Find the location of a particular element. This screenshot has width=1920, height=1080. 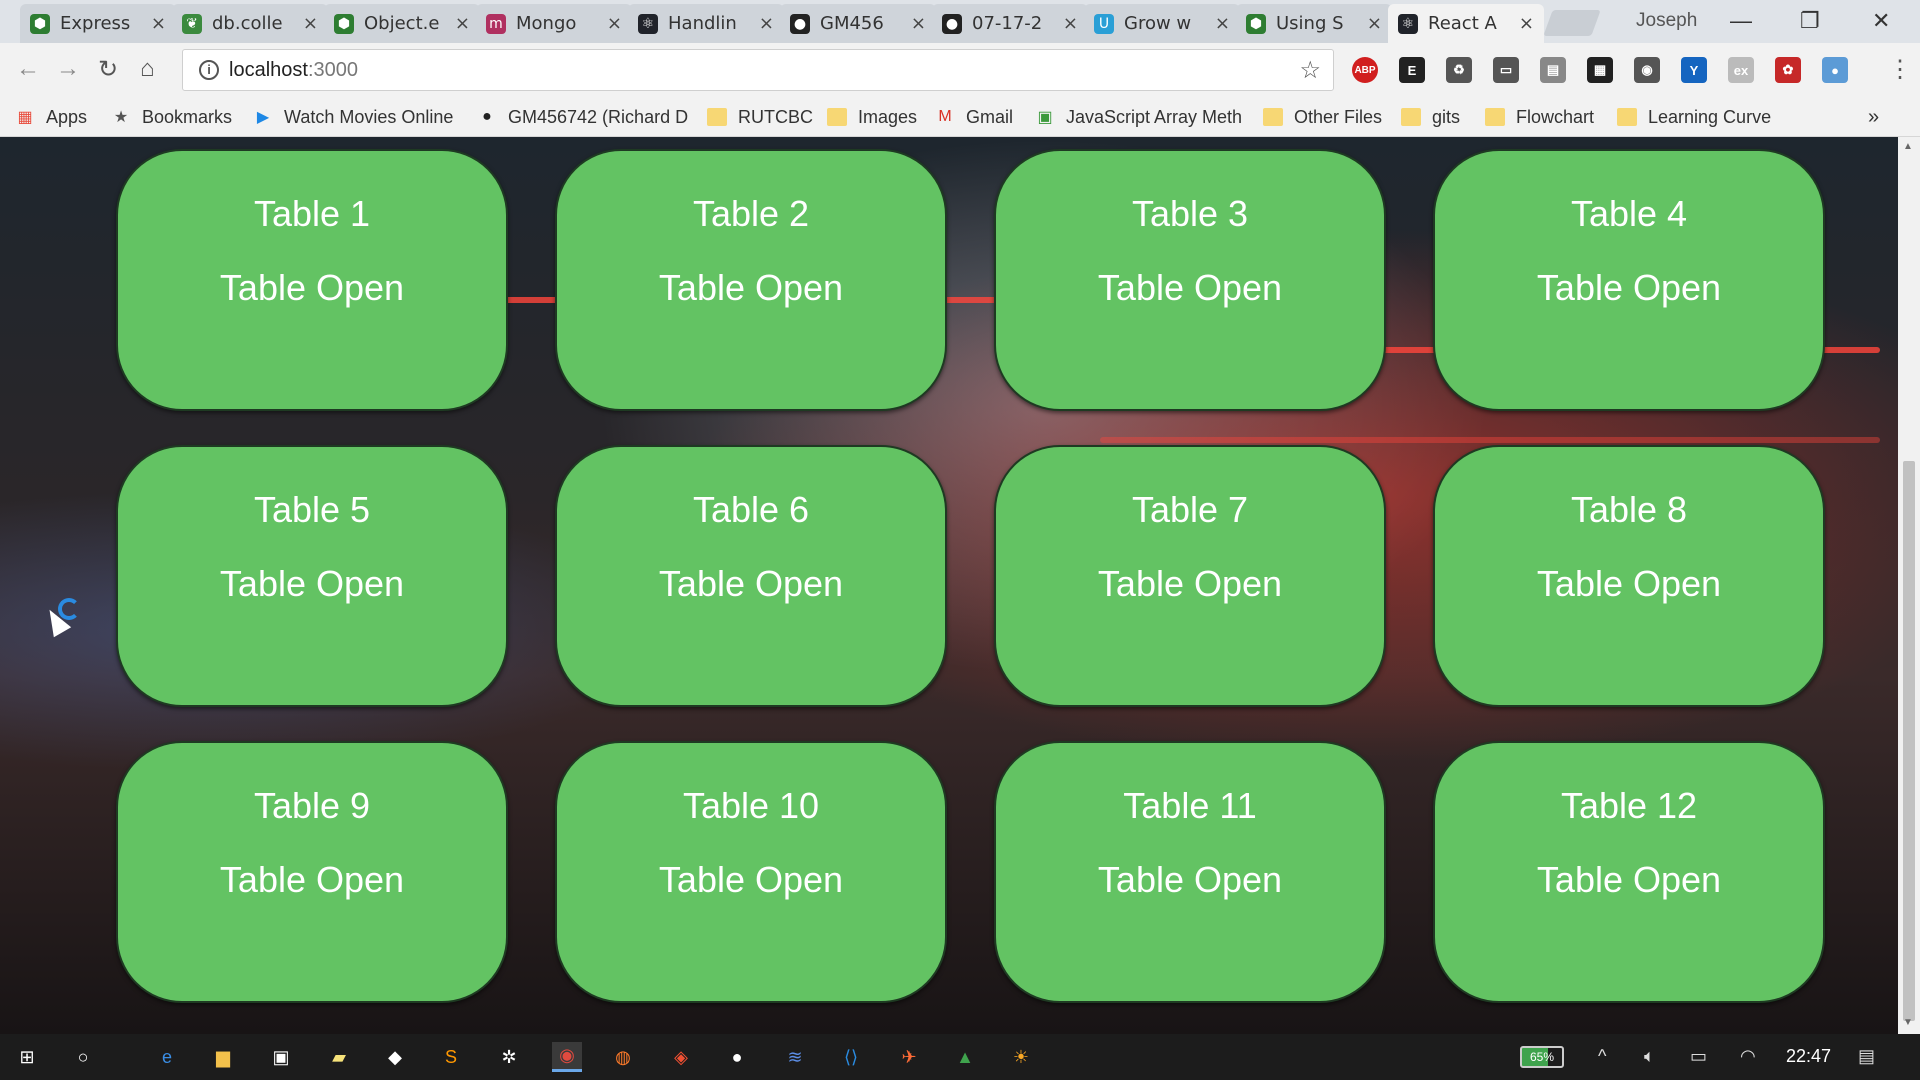

cortana-icon: ○ is located at coordinates (83, 1057).